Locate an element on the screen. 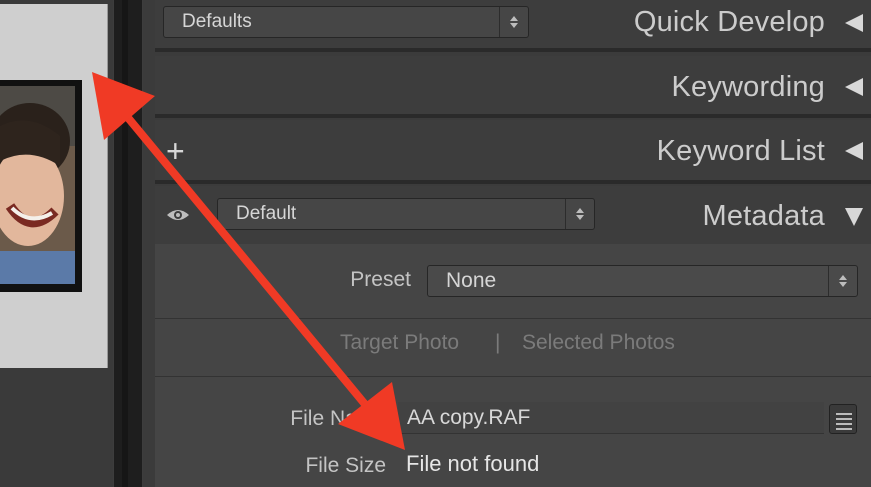  keyword-list-title: Keyword List is located at coordinates (740, 151).